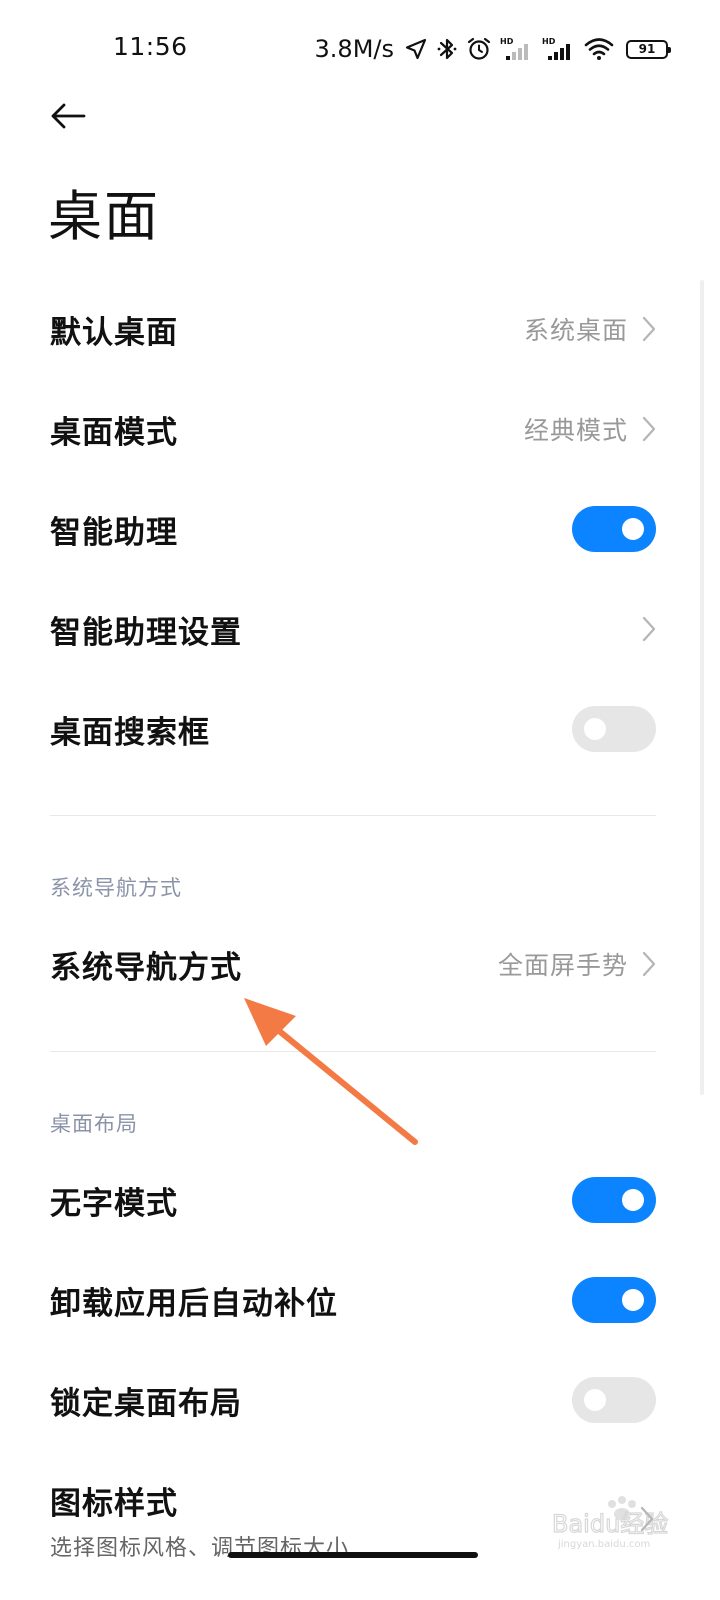  Describe the element at coordinates (447, 49) in the screenshot. I see `bluetooth-icon` at that location.